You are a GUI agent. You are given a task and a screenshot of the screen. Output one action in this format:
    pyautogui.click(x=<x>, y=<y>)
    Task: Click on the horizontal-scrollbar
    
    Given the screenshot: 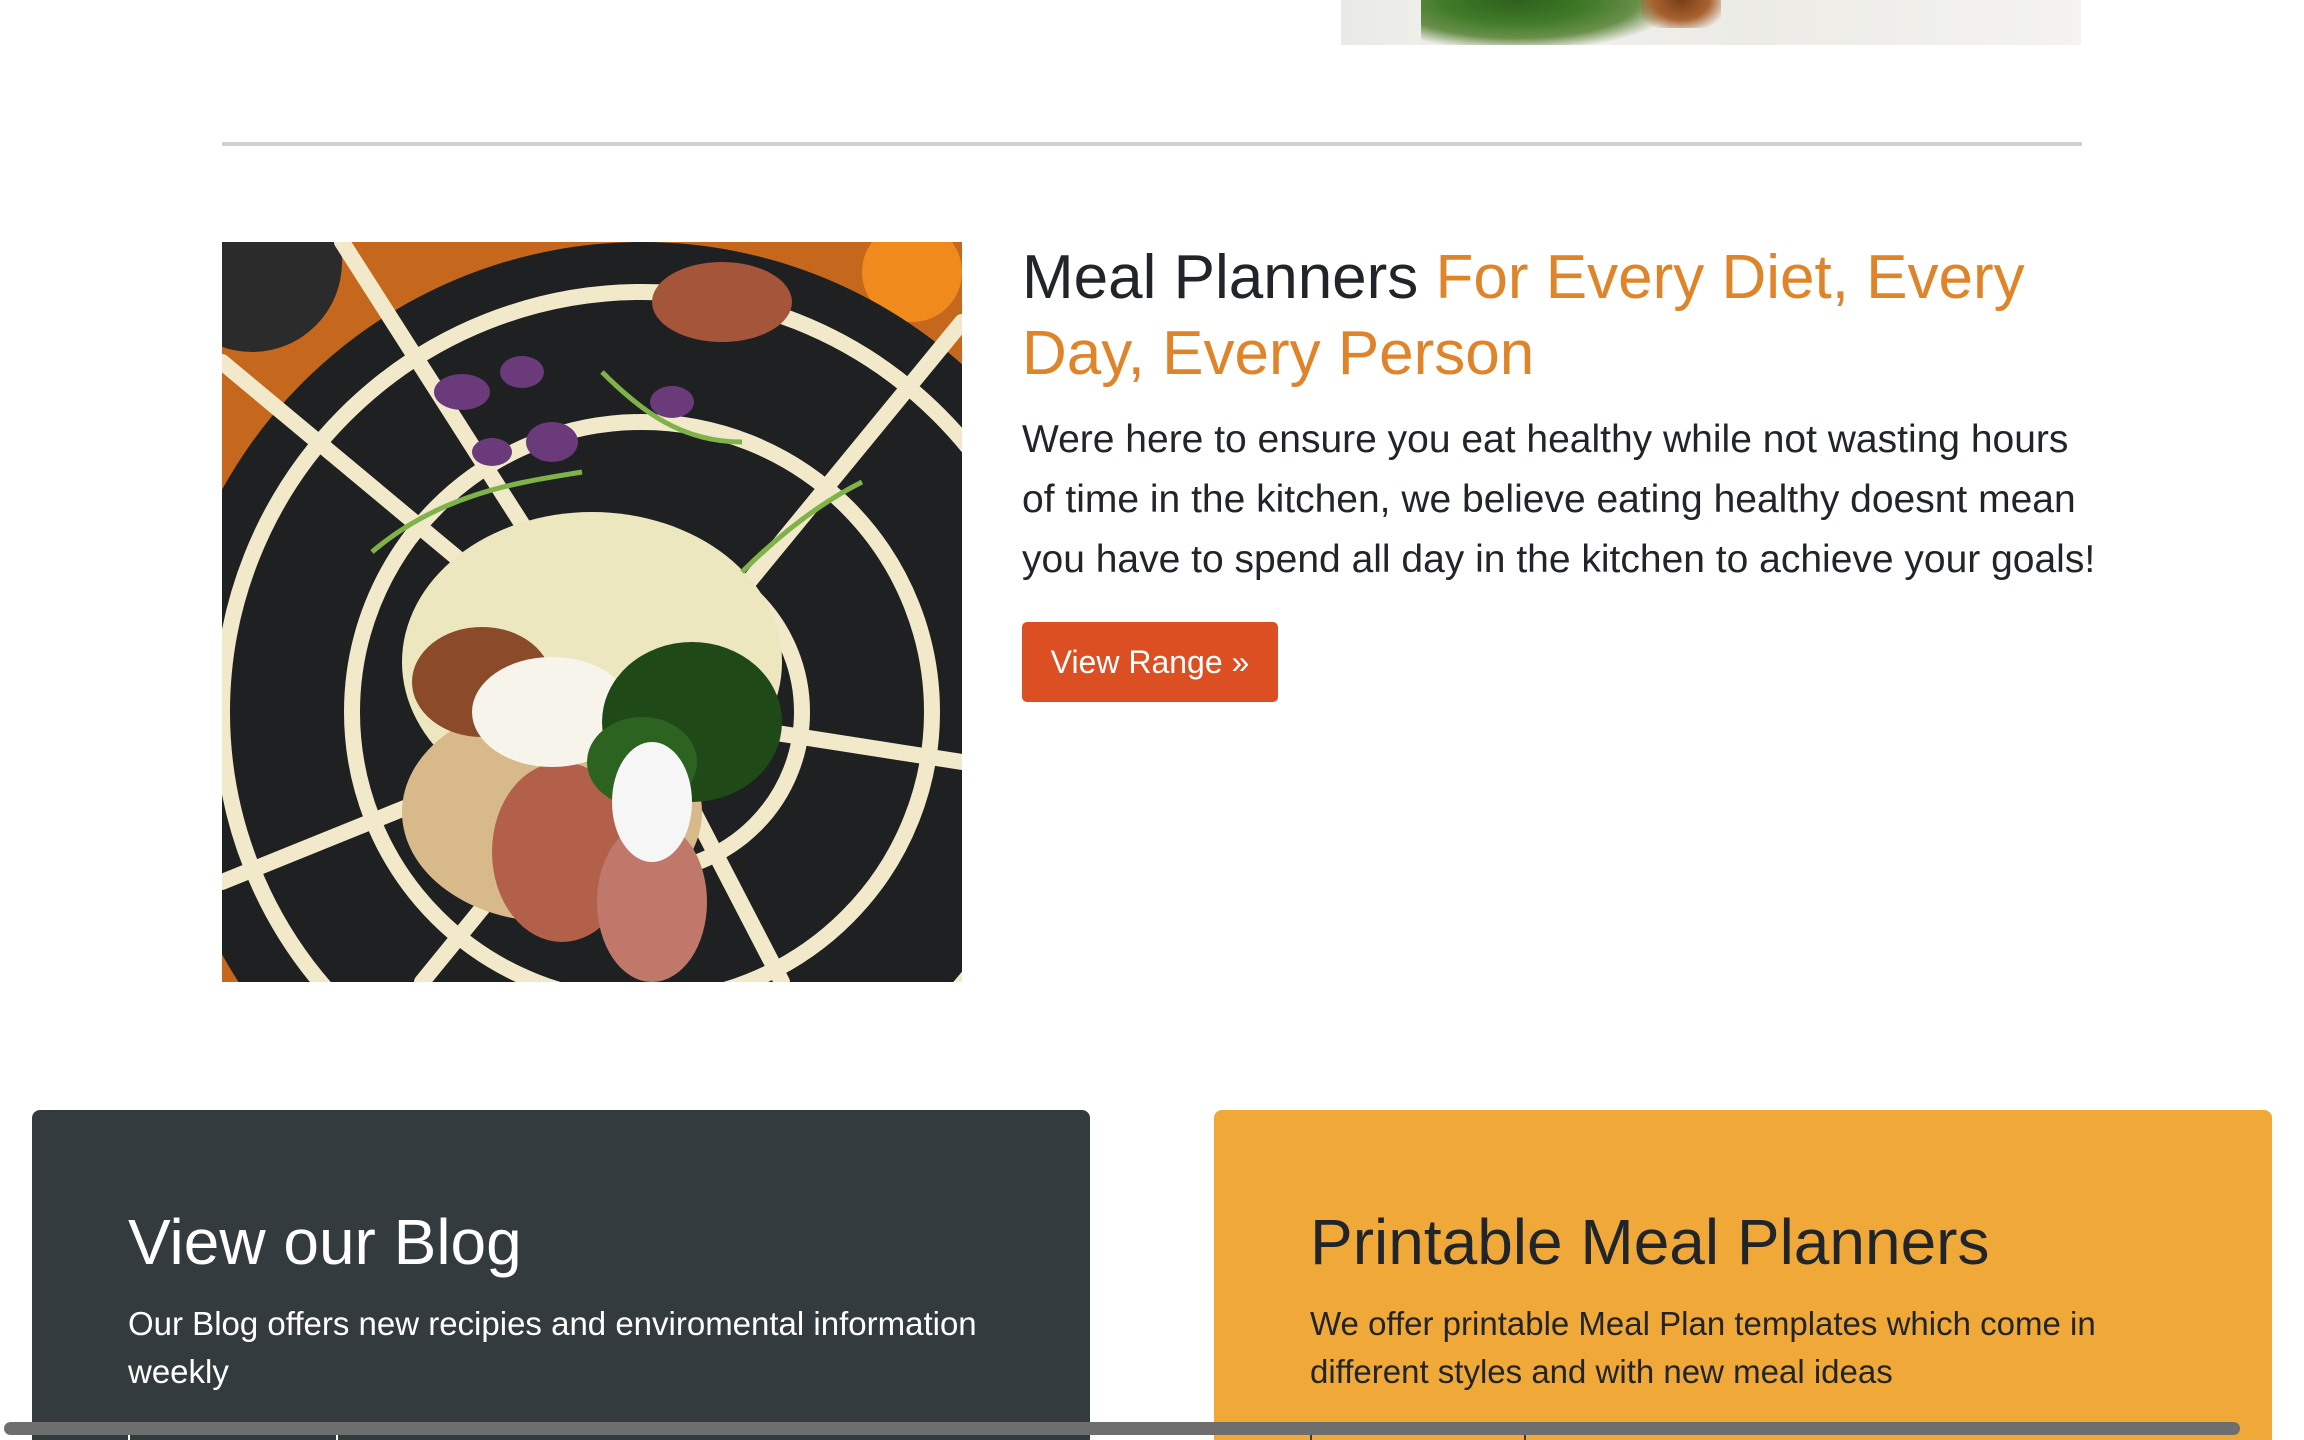 What is the action you would take?
    pyautogui.click(x=1152, y=1430)
    